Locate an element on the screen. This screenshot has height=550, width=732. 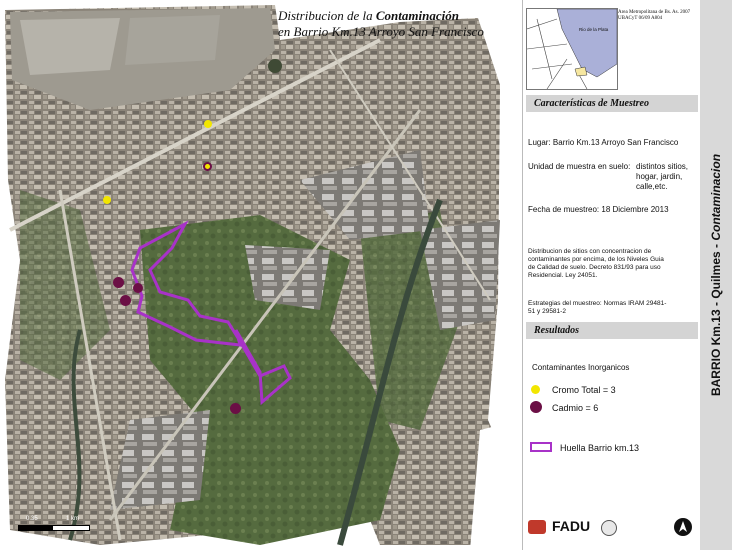
side-title: BARRIO Km.13 - Quilmes - Contaminacion is located at coordinates (716, 275).